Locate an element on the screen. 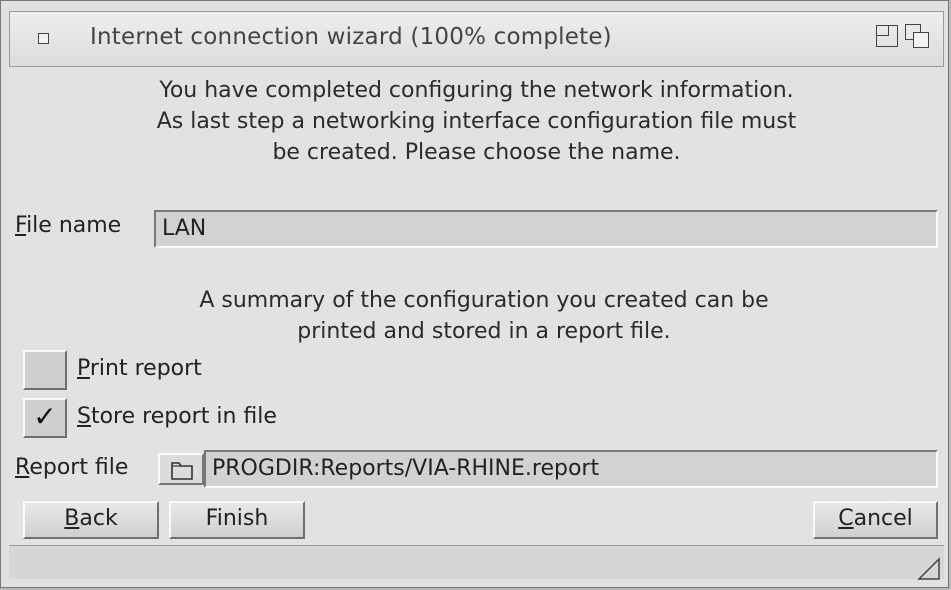  intro-line: be created. Please choose the name. is located at coordinates (476, 152).